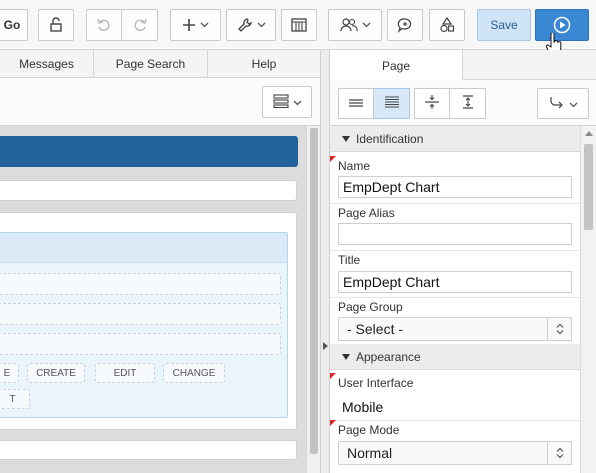 This screenshot has width=596, height=473. I want to click on list-icon, so click(280, 102).